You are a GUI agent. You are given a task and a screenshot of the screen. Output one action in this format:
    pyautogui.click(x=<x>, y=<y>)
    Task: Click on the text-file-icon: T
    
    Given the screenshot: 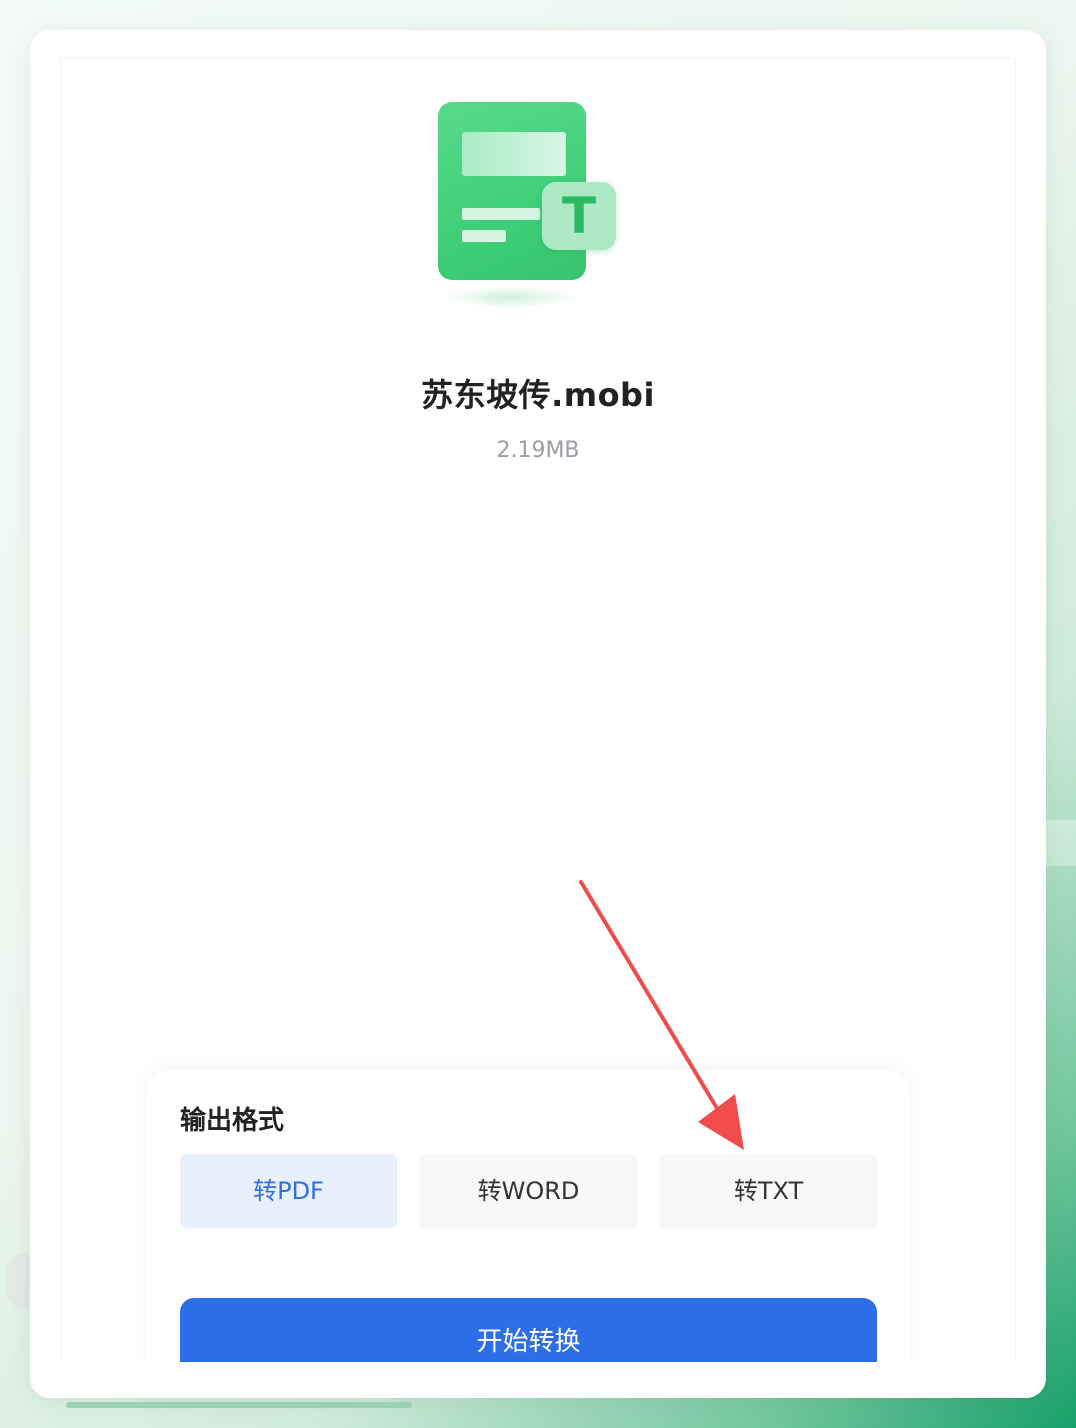 What is the action you would take?
    pyautogui.click(x=528, y=210)
    